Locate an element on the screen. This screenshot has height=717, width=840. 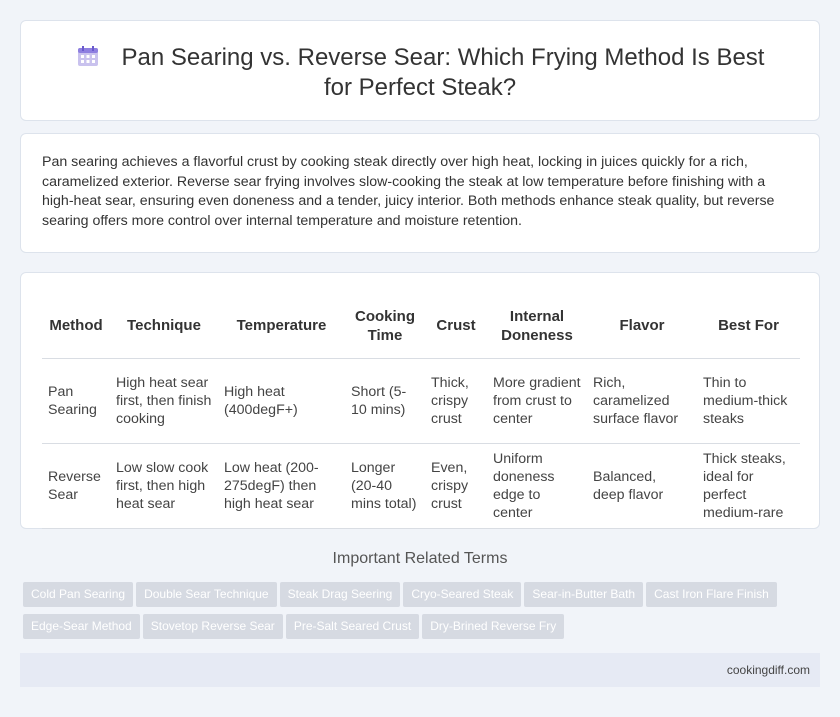
calendar-icon is located at coordinates (87, 56).